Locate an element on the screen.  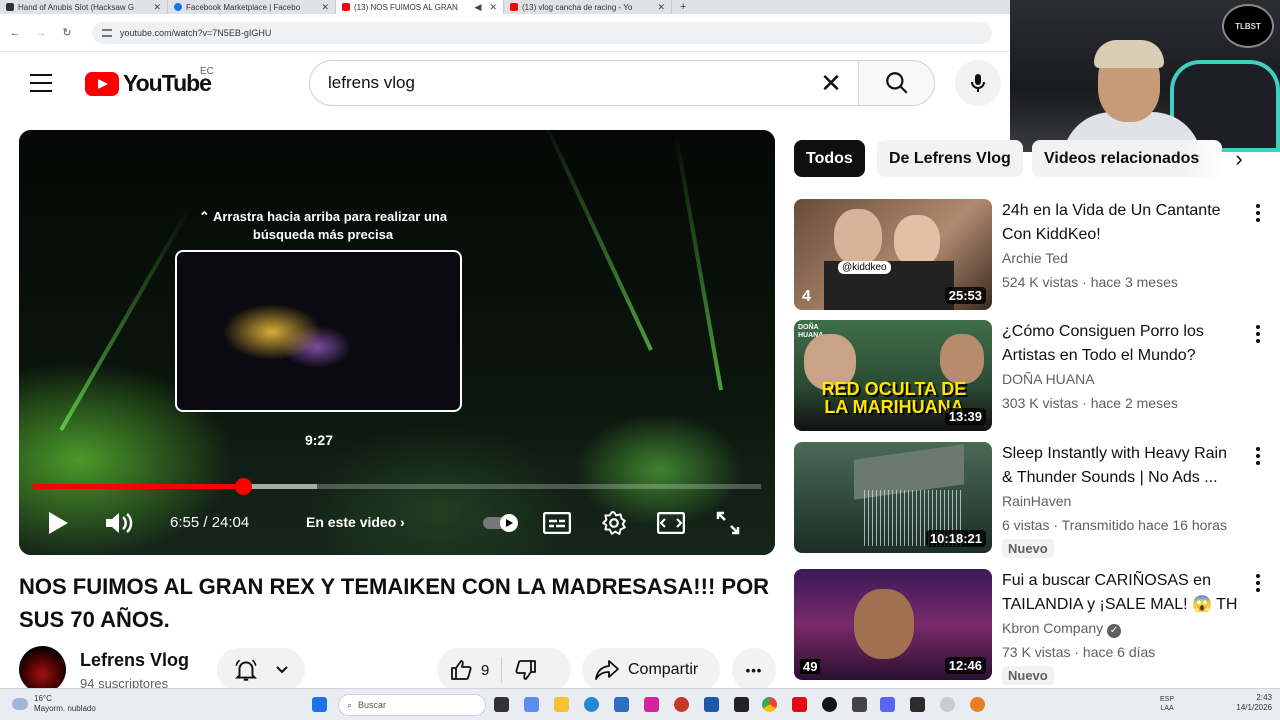
like-button: 9 is located at coordinates (470, 670).